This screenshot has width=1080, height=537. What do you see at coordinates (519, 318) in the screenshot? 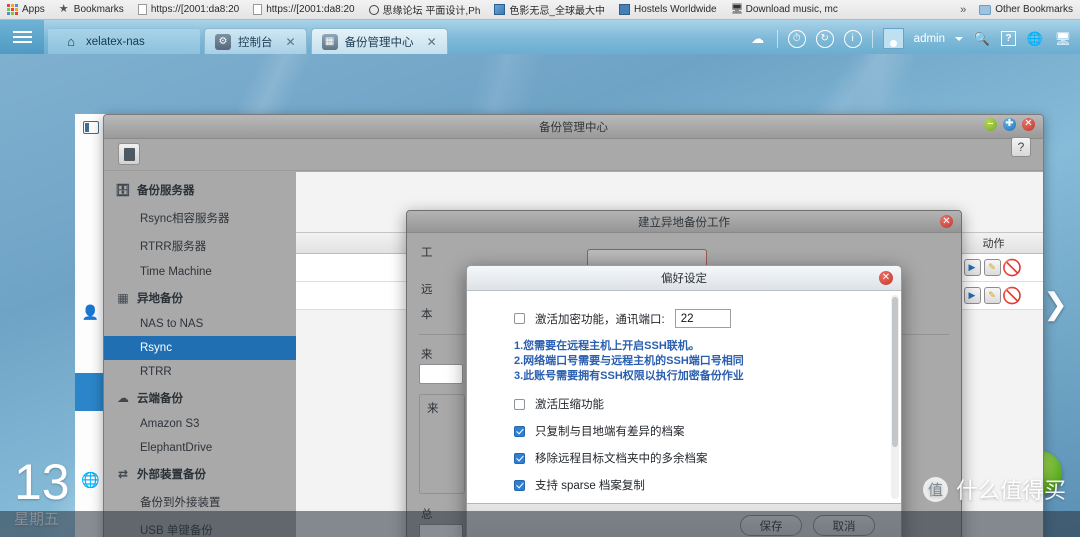
I see `encryption-checkbox` at bounding box center [519, 318].